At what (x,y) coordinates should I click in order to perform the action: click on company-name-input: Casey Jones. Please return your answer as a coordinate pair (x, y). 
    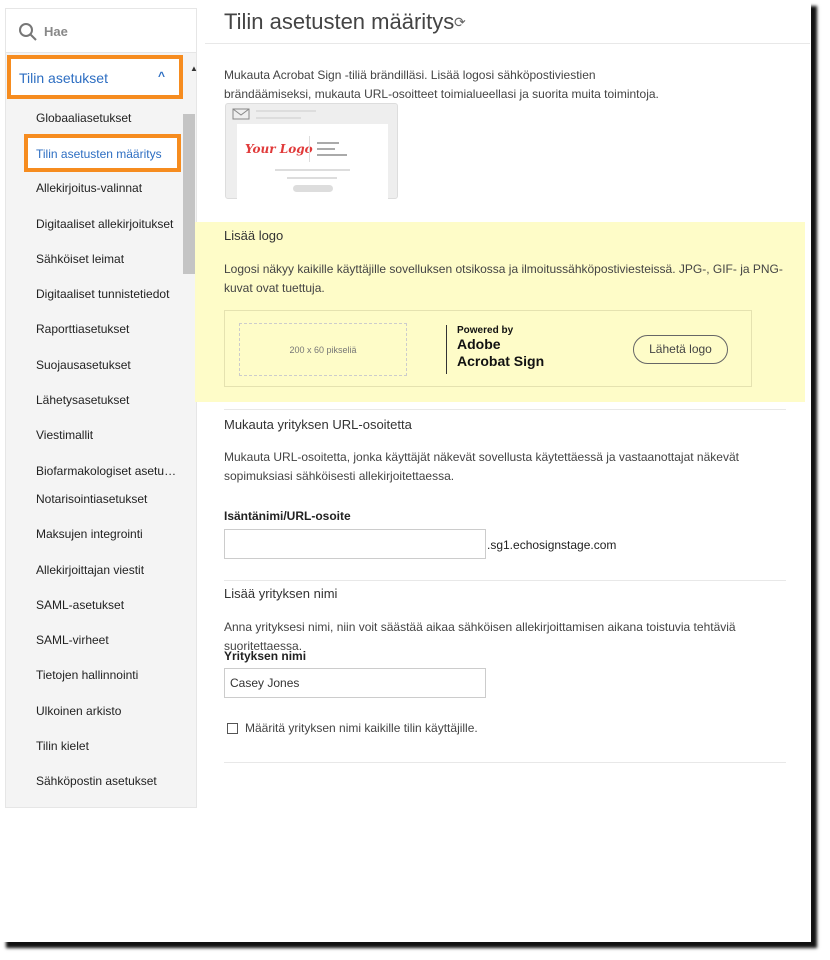
    Looking at the image, I should click on (355, 683).